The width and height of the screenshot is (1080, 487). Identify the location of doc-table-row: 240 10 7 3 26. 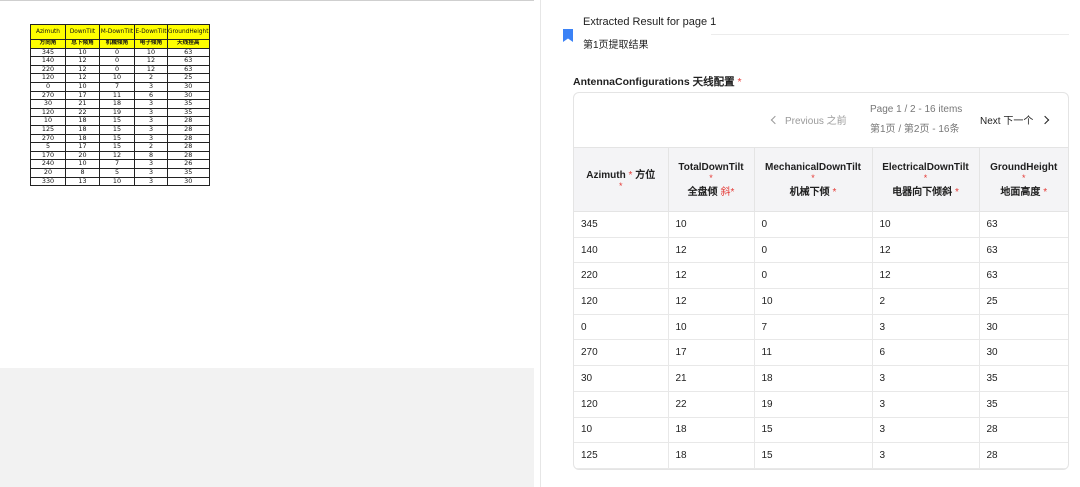
(120, 164).